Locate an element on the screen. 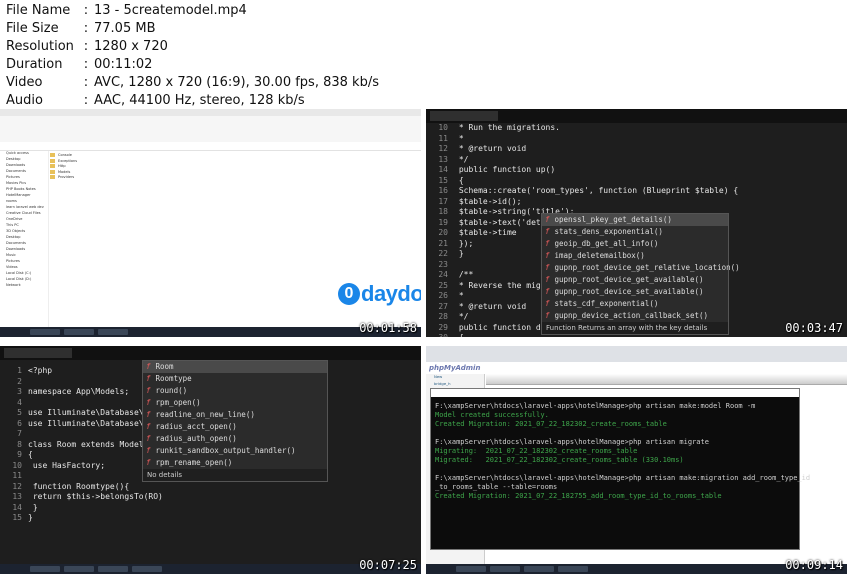 The image size is (849, 586). line-text: }); is located at coordinates (464, 243).